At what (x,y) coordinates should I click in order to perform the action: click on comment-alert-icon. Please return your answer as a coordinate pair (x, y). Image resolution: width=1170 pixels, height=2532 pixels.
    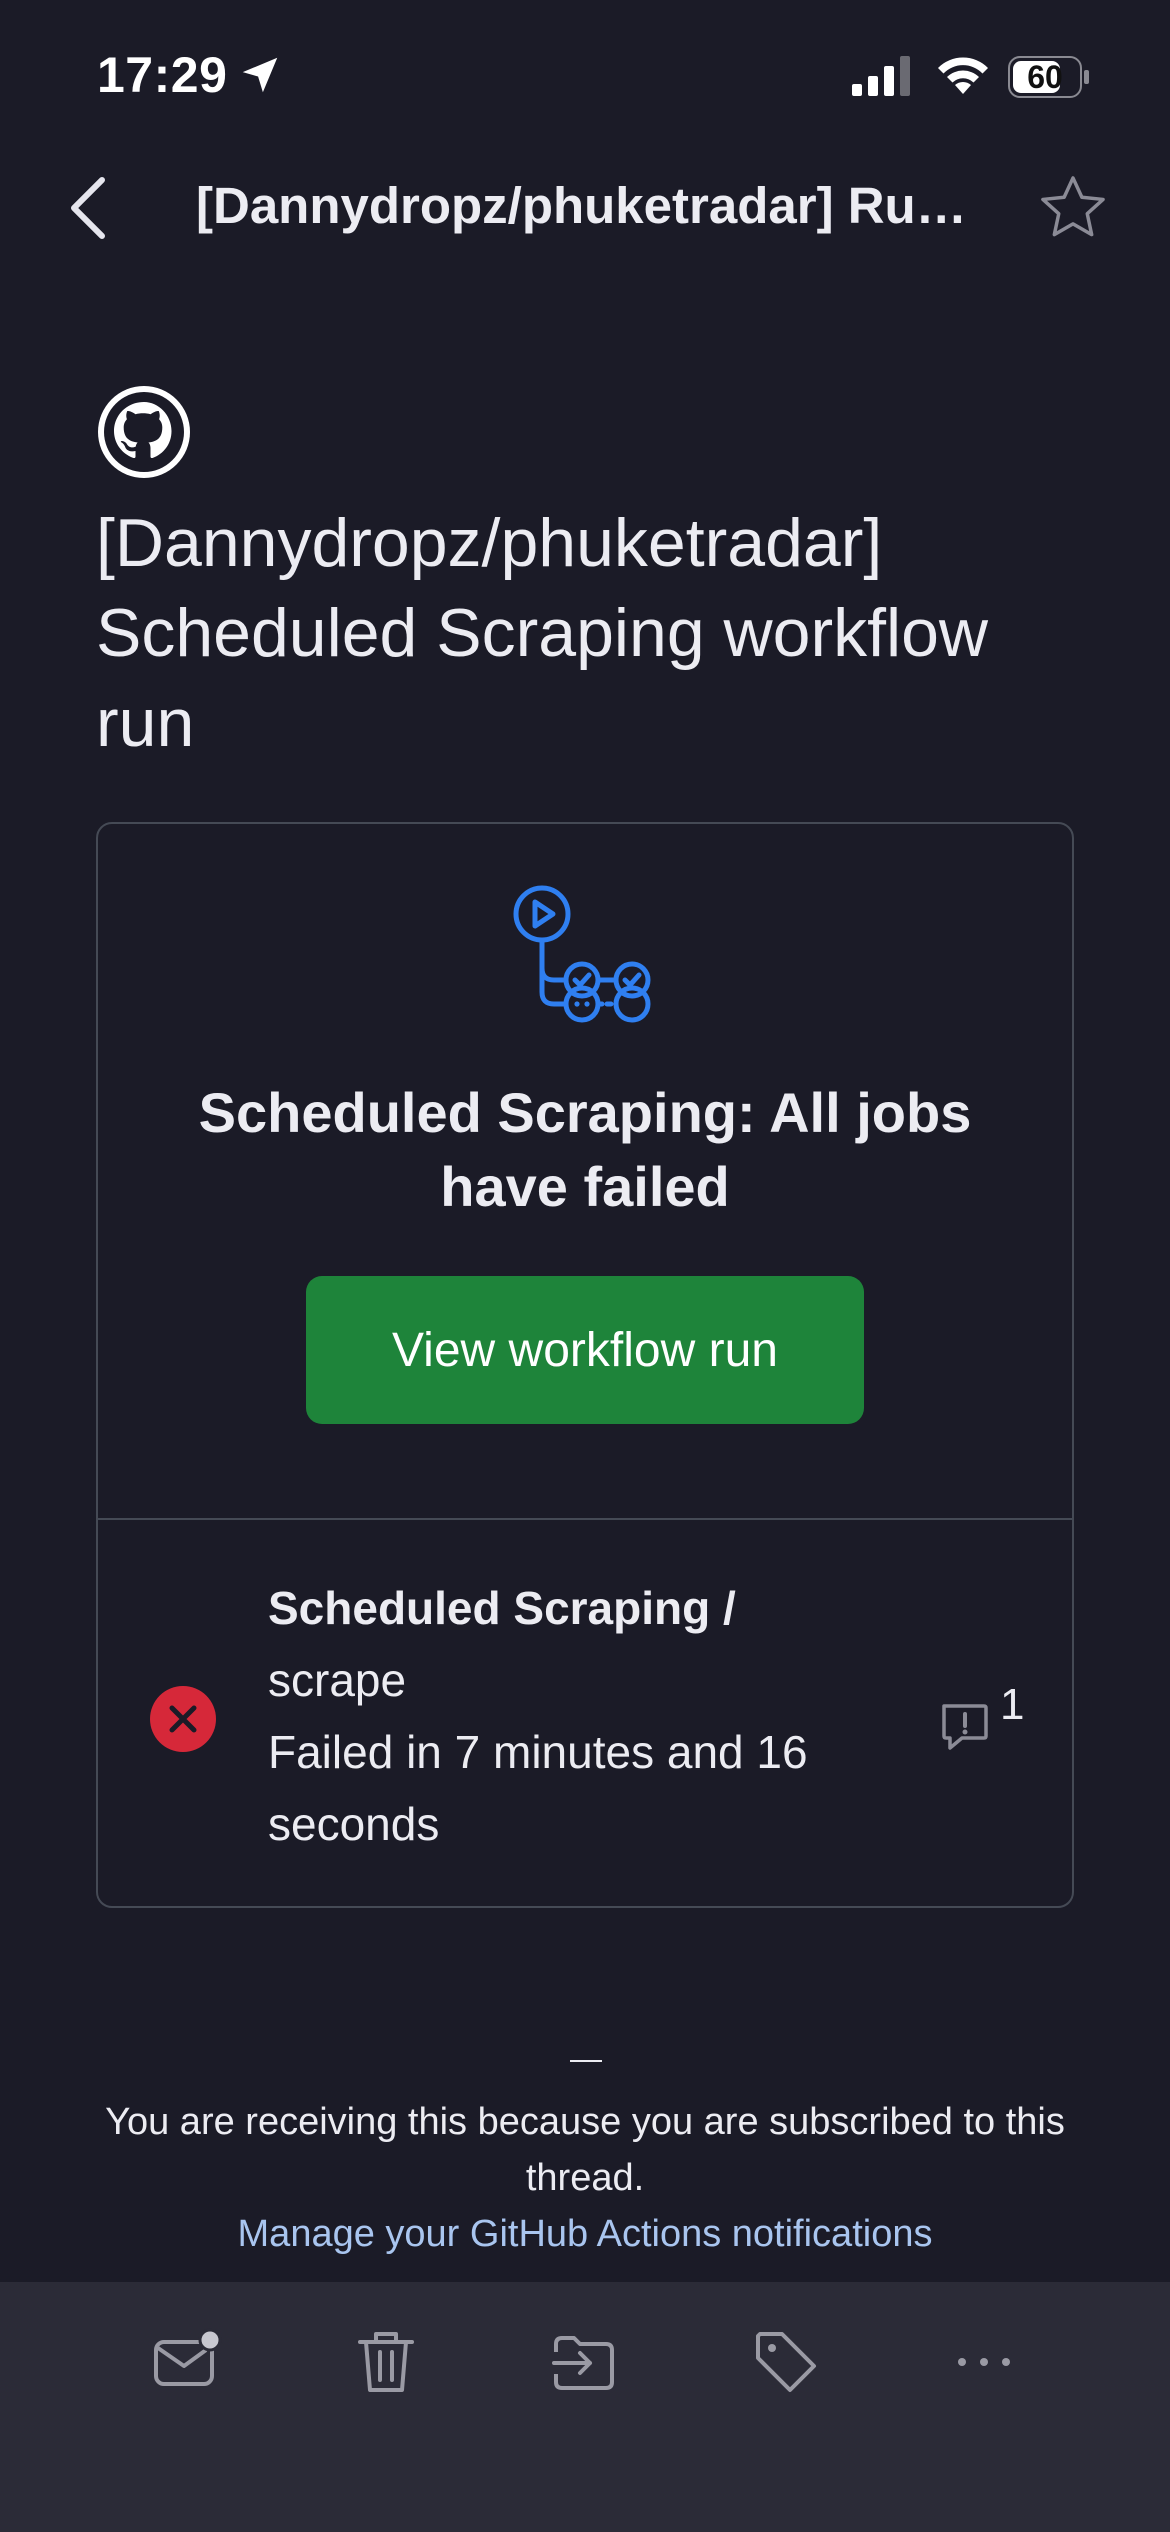
    Looking at the image, I should click on (964, 1726).